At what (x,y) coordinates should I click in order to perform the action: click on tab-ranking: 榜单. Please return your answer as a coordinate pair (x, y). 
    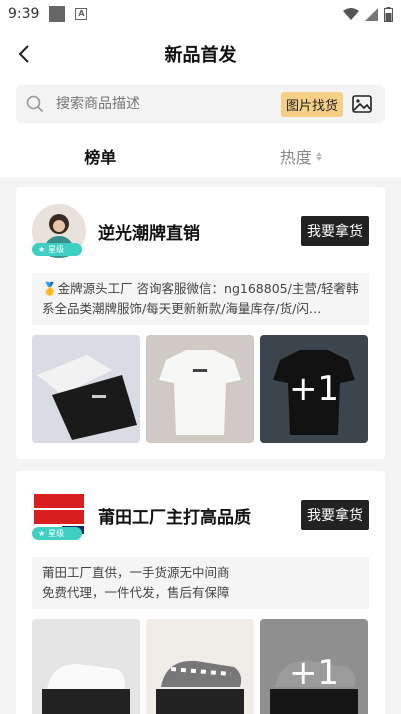
    Looking at the image, I should click on (100, 156).